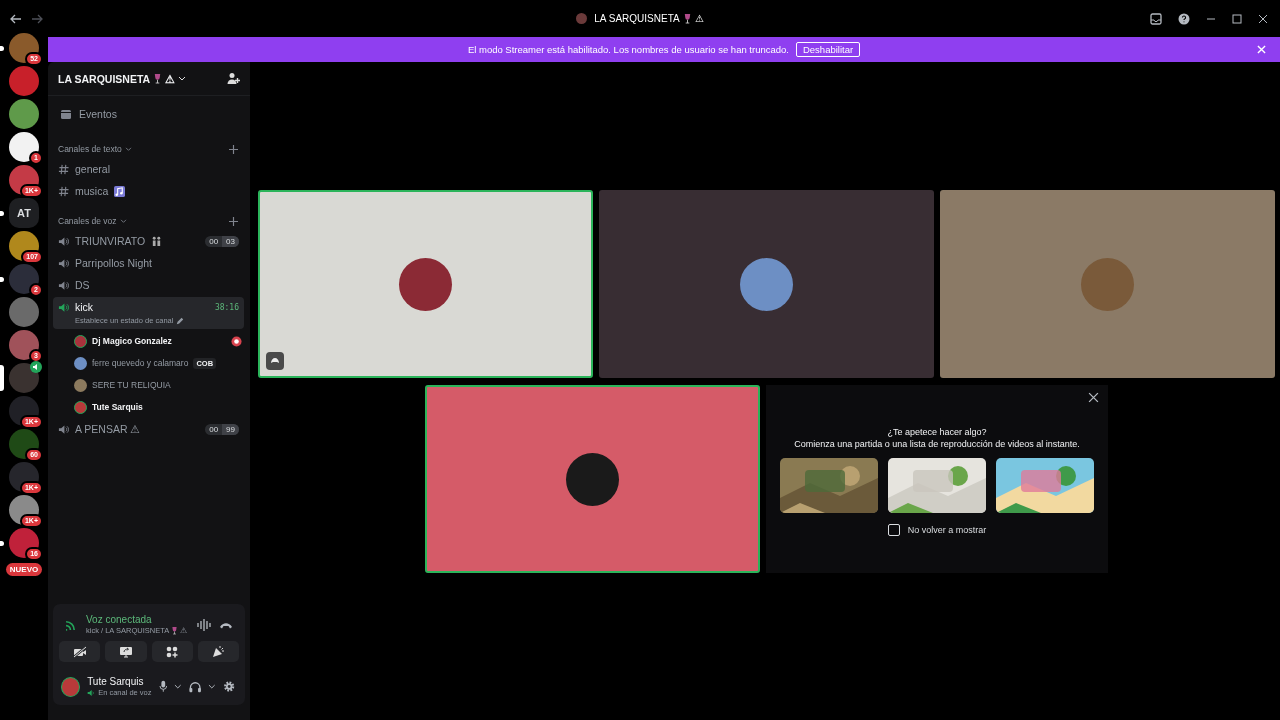 The width and height of the screenshot is (1280, 720). I want to click on pencil-icon, so click(180, 320).